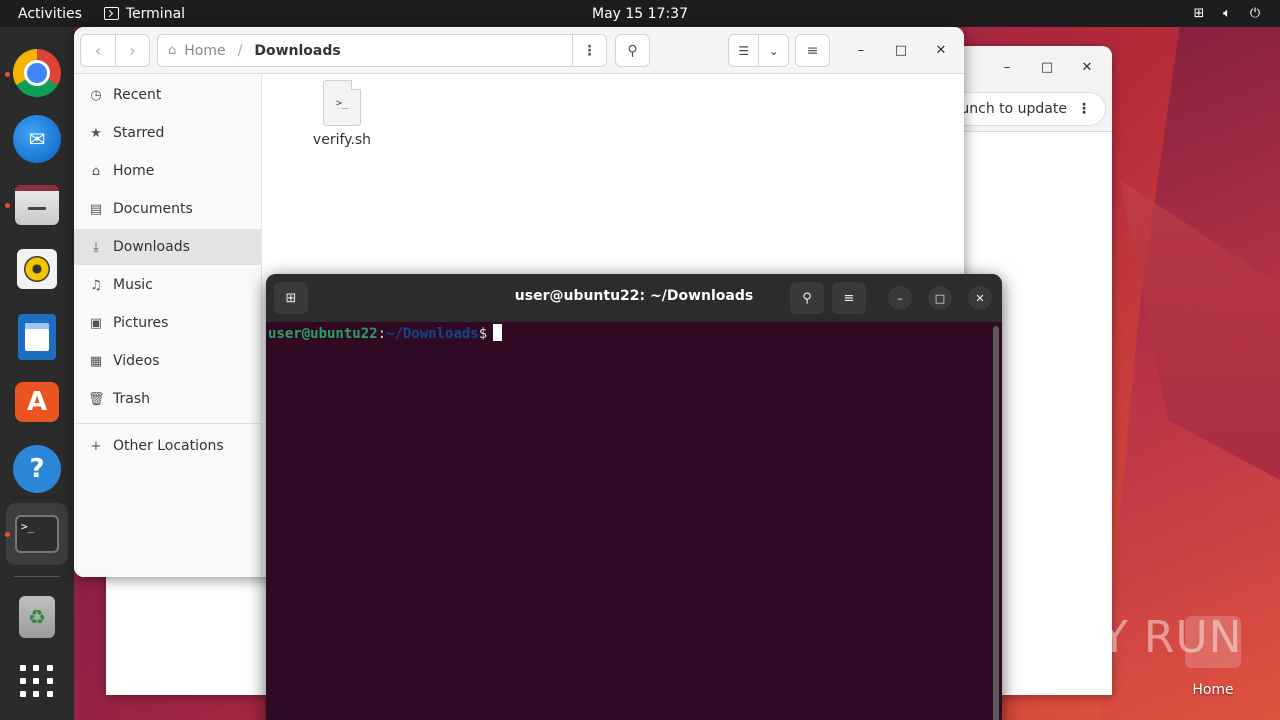 The height and width of the screenshot is (720, 1280). I want to click on system-tray: ⊞ 🔈︎ ⏻, so click(1227, 13).